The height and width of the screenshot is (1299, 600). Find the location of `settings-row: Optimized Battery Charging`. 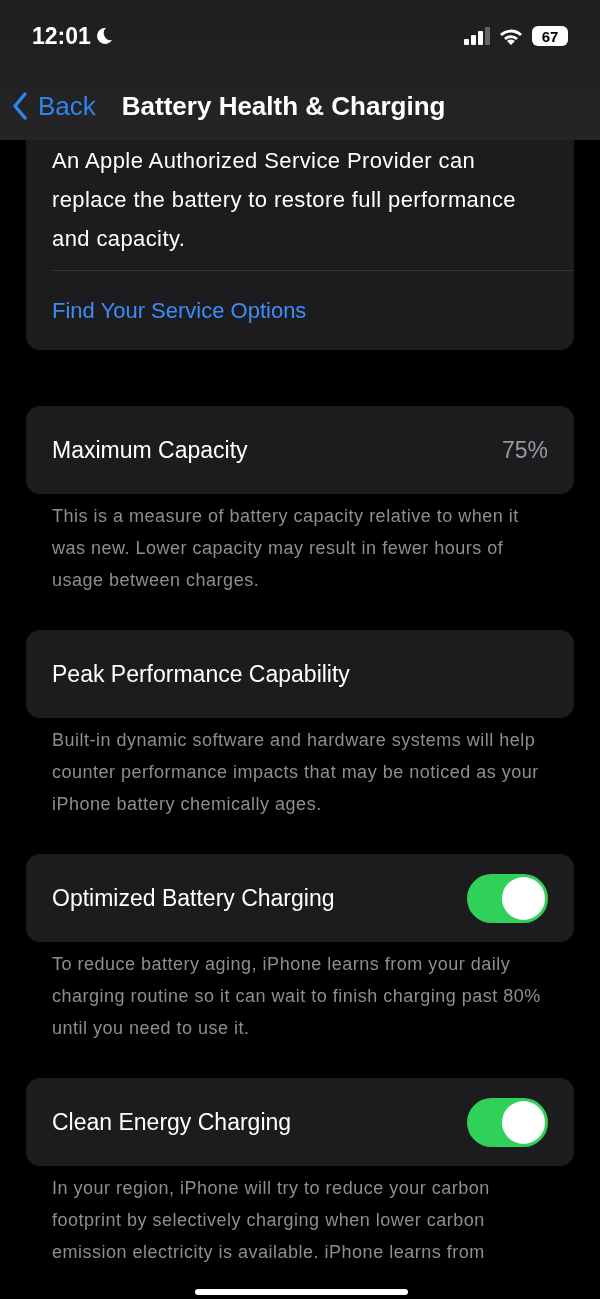

settings-row: Optimized Battery Charging is located at coordinates (300, 898).